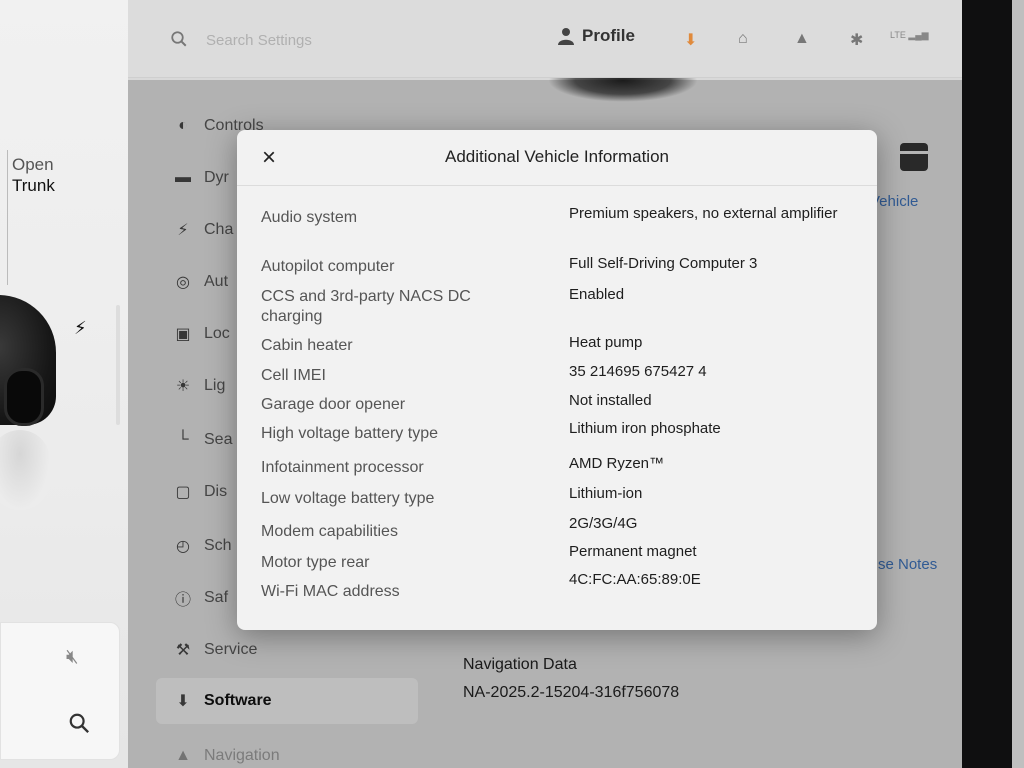 This screenshot has width=1024, height=768. I want to click on info-key: Garage door opener, so click(333, 404).